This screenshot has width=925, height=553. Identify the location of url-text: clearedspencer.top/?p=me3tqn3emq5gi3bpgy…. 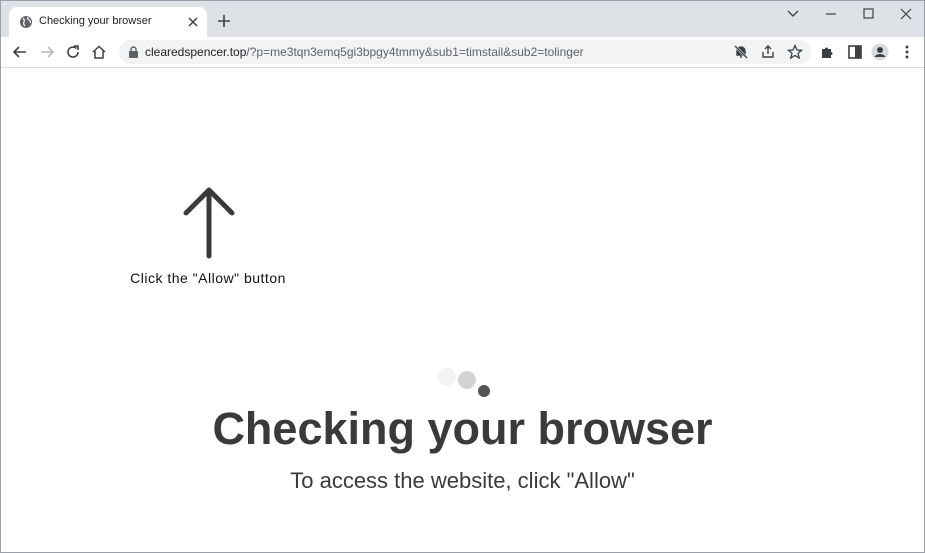
(364, 52).